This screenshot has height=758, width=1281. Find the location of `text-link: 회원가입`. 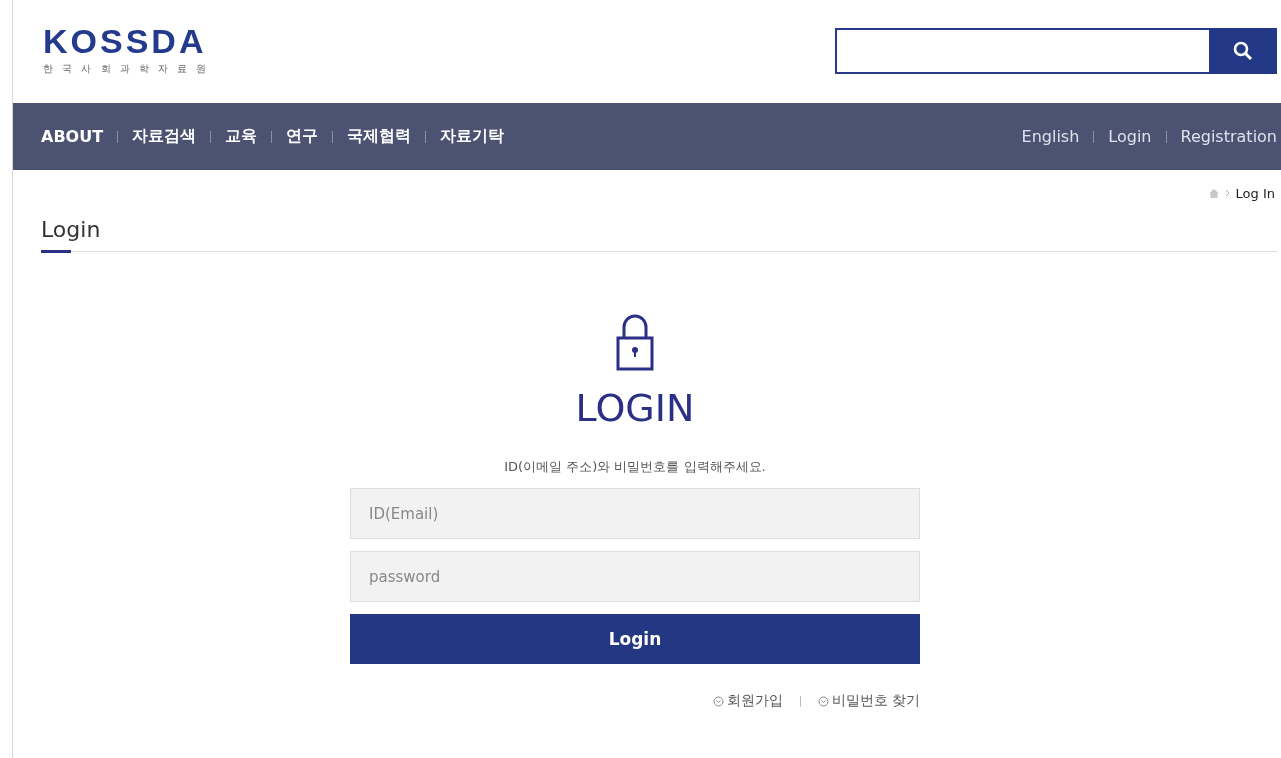

text-link: 회원가입 is located at coordinates (754, 701).